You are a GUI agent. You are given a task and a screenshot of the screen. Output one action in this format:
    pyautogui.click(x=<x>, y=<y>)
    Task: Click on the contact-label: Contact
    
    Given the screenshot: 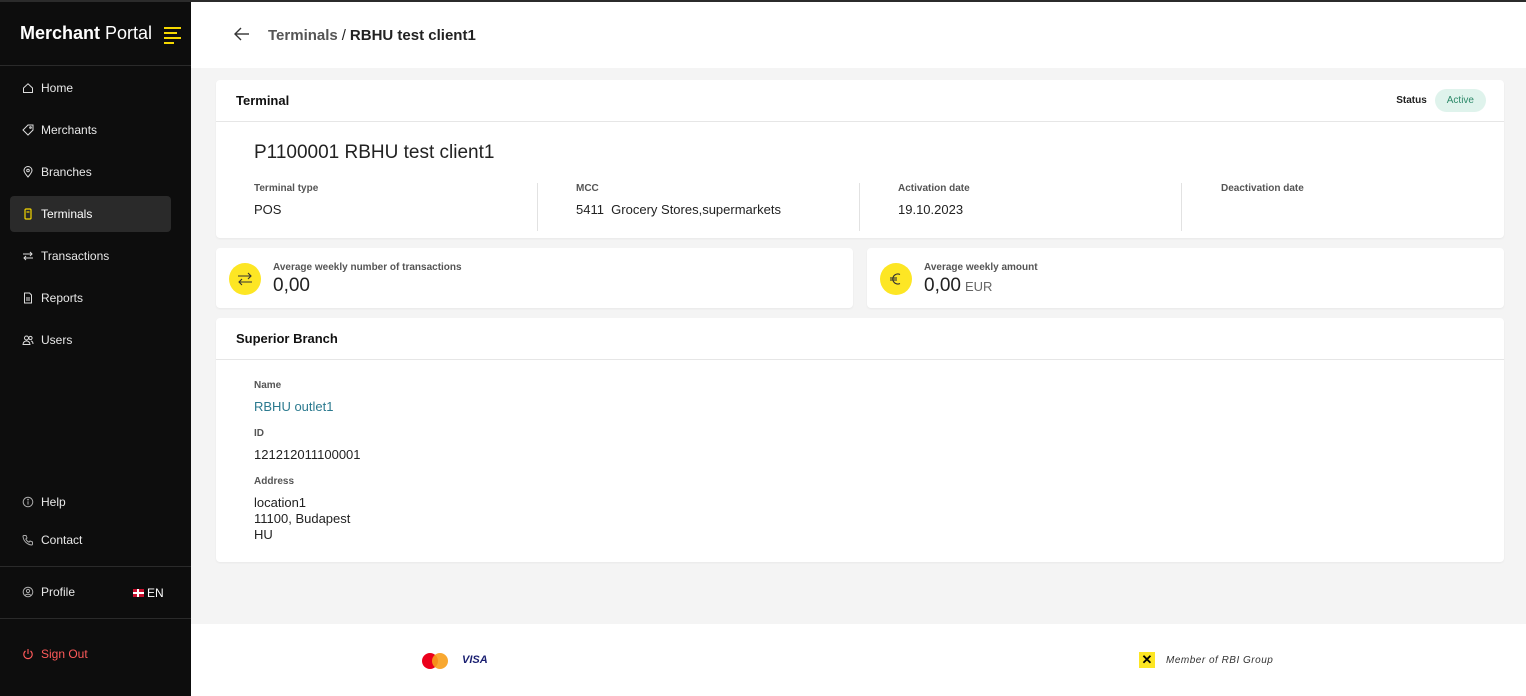 What is the action you would take?
    pyautogui.click(x=62, y=540)
    